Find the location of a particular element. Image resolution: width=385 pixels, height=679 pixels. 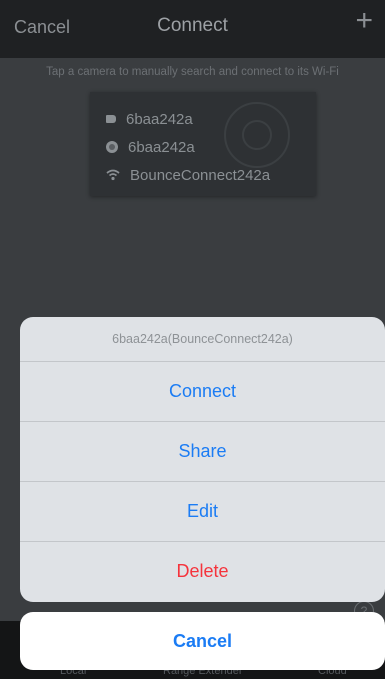

camera-wifi-name: BounceConnect242a is located at coordinates (200, 175).